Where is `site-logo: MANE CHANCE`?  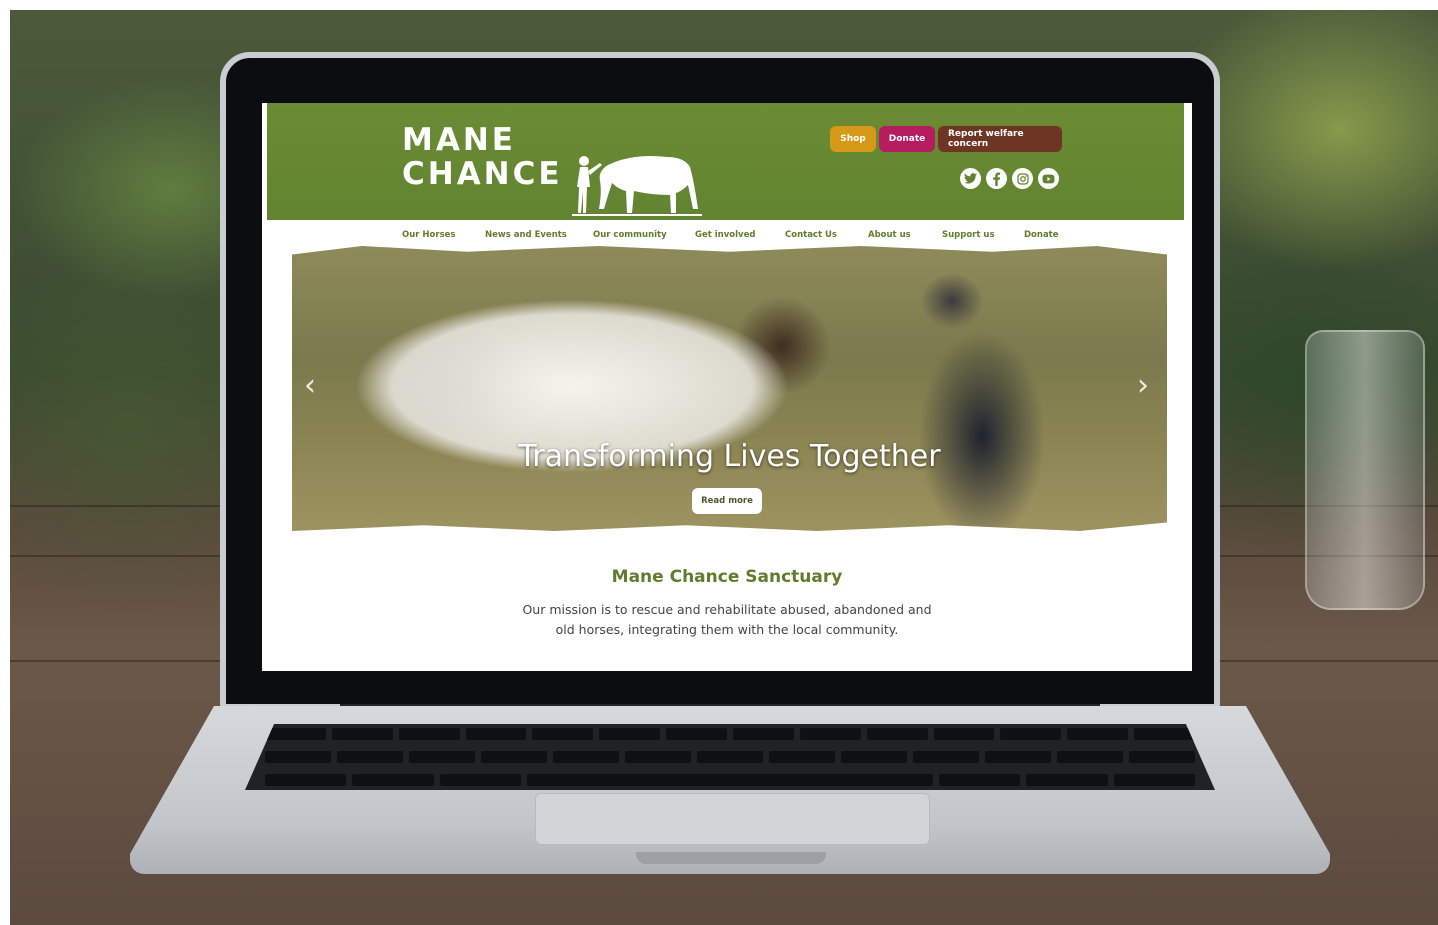 site-logo: MANE CHANCE is located at coordinates (482, 157).